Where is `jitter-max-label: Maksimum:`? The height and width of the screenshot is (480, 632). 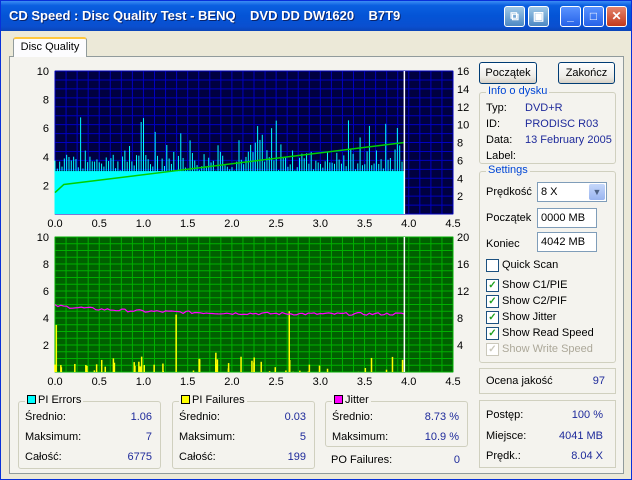
jitter-max-label: Maksimum: is located at coordinates (360, 437).